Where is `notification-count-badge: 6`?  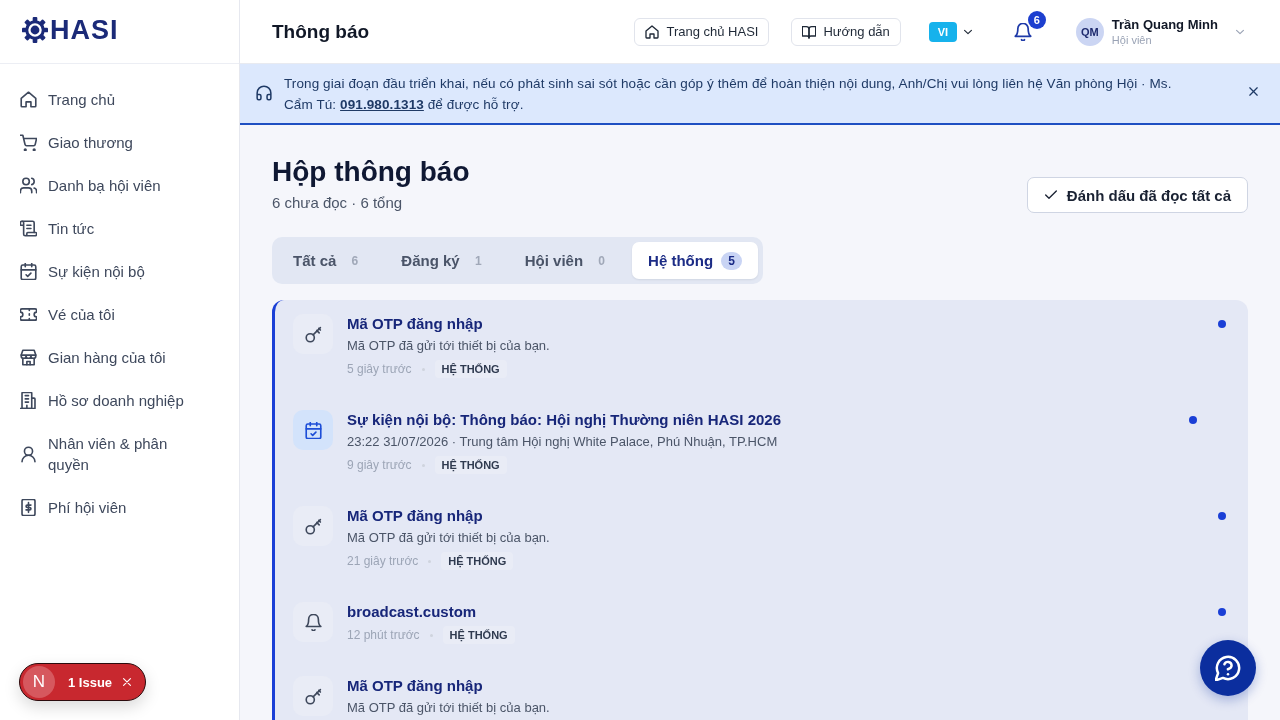
notification-count-badge: 6 is located at coordinates (1036, 19).